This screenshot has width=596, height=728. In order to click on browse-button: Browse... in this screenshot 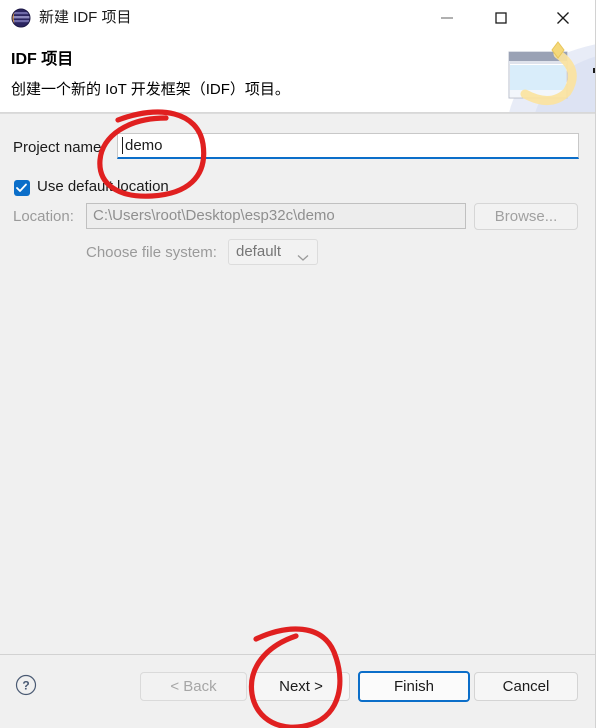, I will do `click(526, 216)`.